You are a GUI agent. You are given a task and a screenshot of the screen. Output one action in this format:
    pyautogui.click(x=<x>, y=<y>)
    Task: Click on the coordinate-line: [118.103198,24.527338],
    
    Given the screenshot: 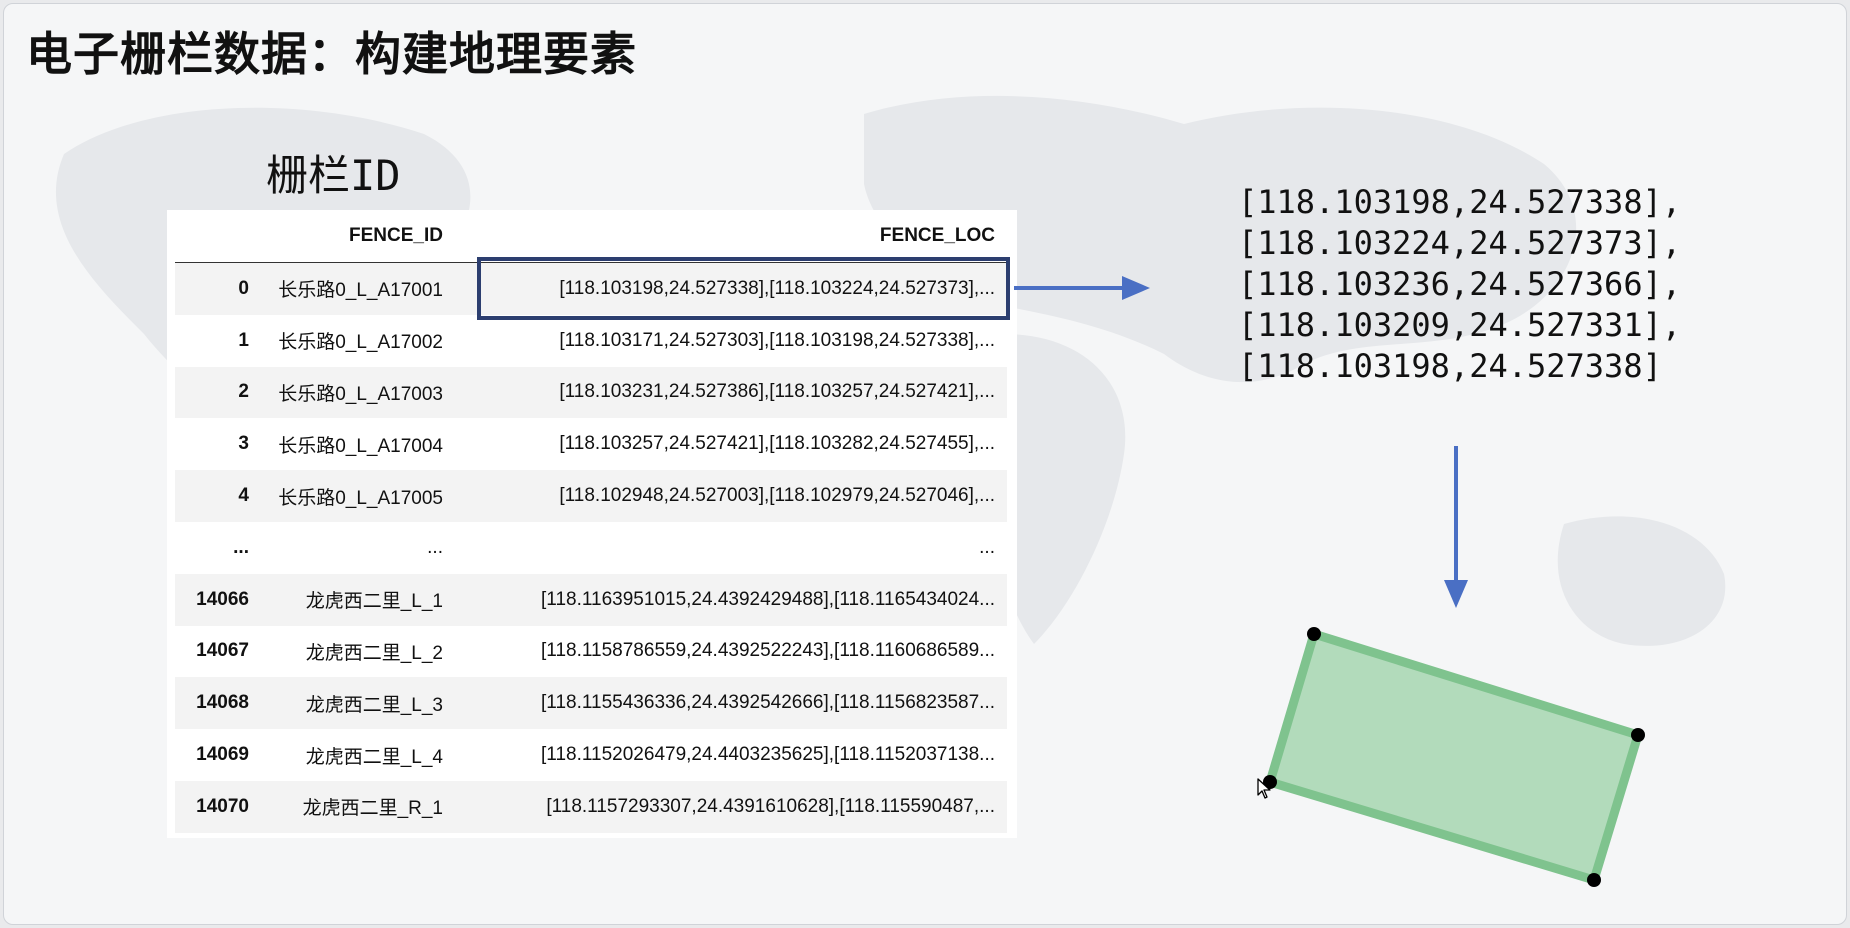 What is the action you would take?
    pyautogui.click(x=1460, y=202)
    